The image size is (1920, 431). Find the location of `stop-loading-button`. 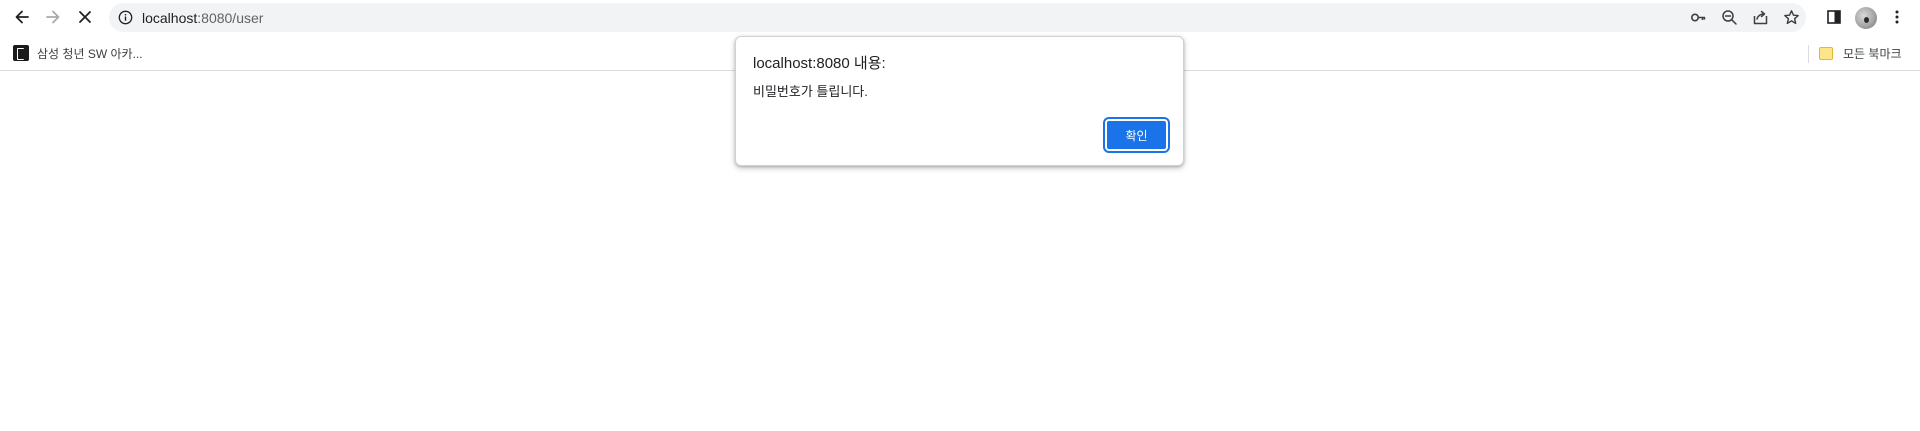

stop-loading-button is located at coordinates (85, 17).